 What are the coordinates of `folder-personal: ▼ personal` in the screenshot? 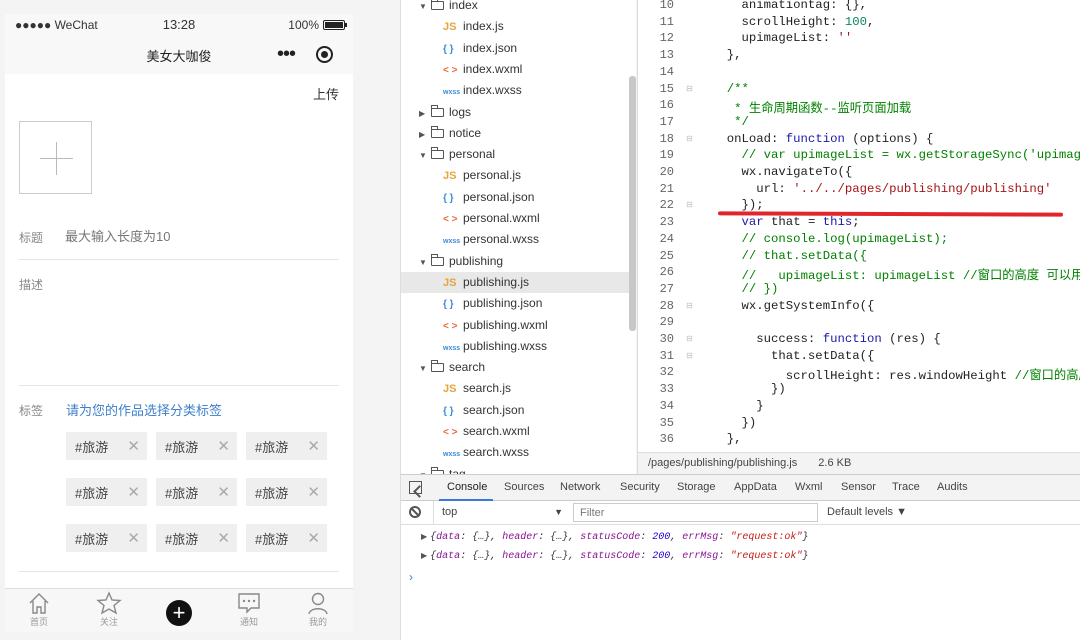 It's located at (527, 154).